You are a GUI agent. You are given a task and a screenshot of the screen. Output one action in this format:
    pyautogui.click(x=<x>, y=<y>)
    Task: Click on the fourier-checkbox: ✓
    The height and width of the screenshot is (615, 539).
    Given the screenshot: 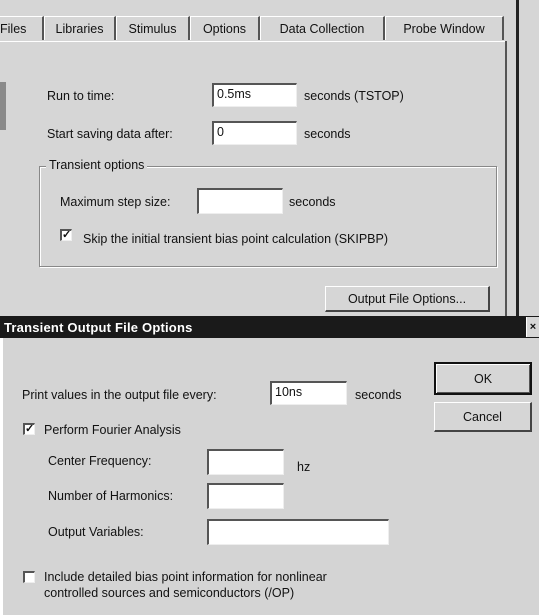 What is the action you would take?
    pyautogui.click(x=29, y=429)
    